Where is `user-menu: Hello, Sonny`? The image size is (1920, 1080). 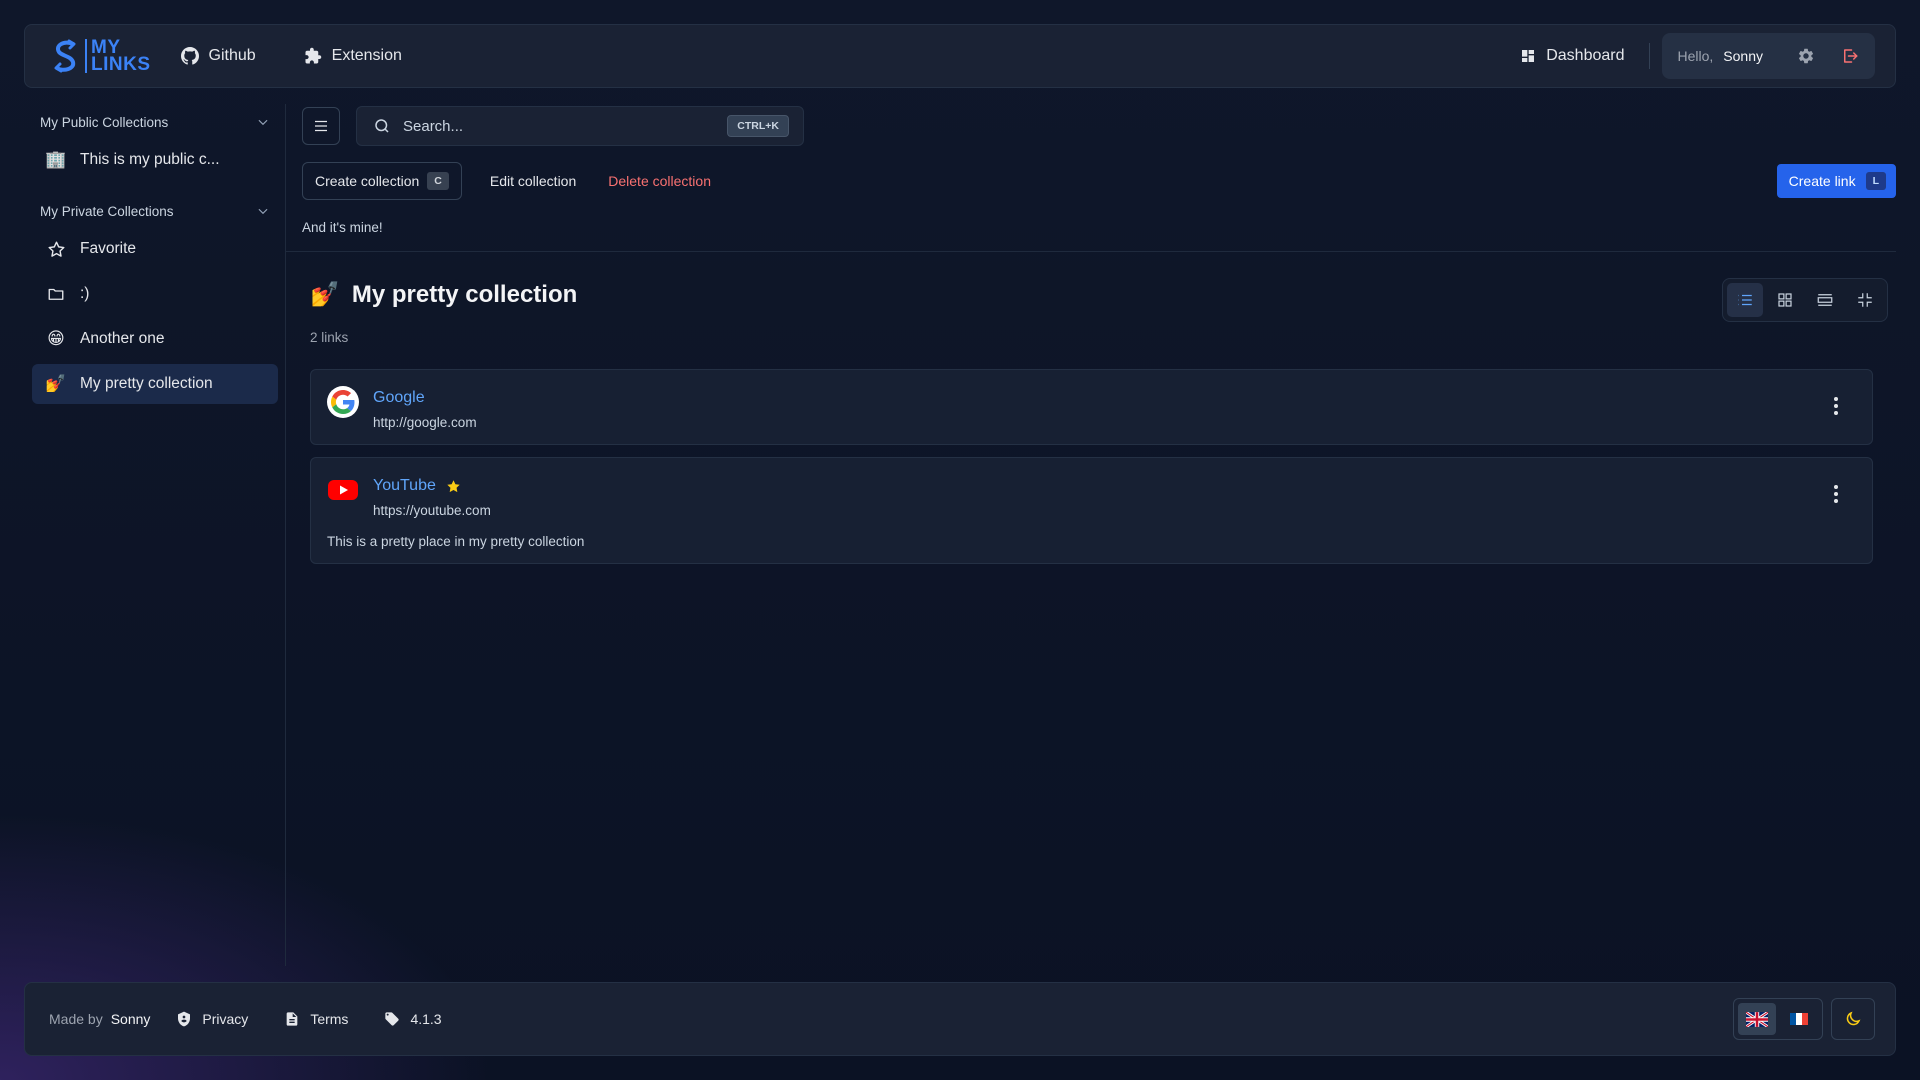
user-menu: Hello, Sonny is located at coordinates (1768, 56).